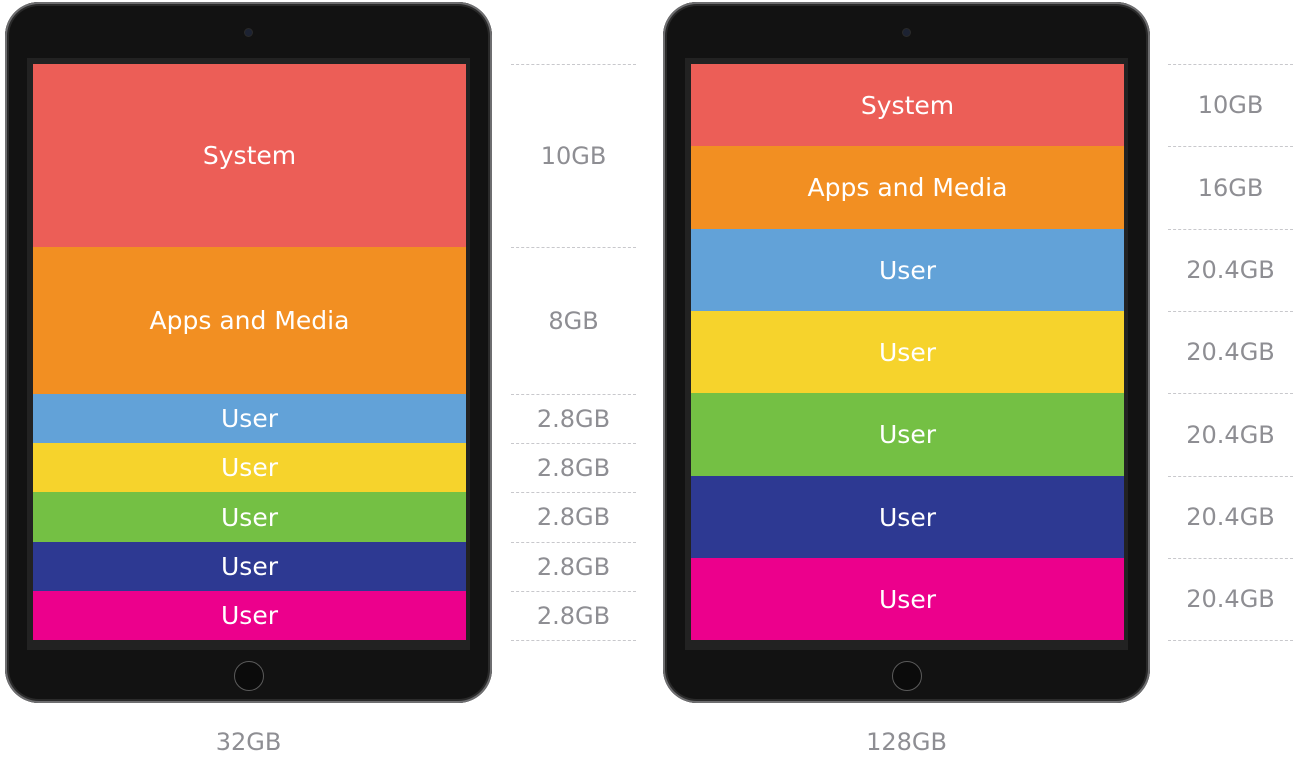 This screenshot has height=782, width=1303. What do you see at coordinates (248, 742) in the screenshot?
I see `capacity-caption: 32GB` at bounding box center [248, 742].